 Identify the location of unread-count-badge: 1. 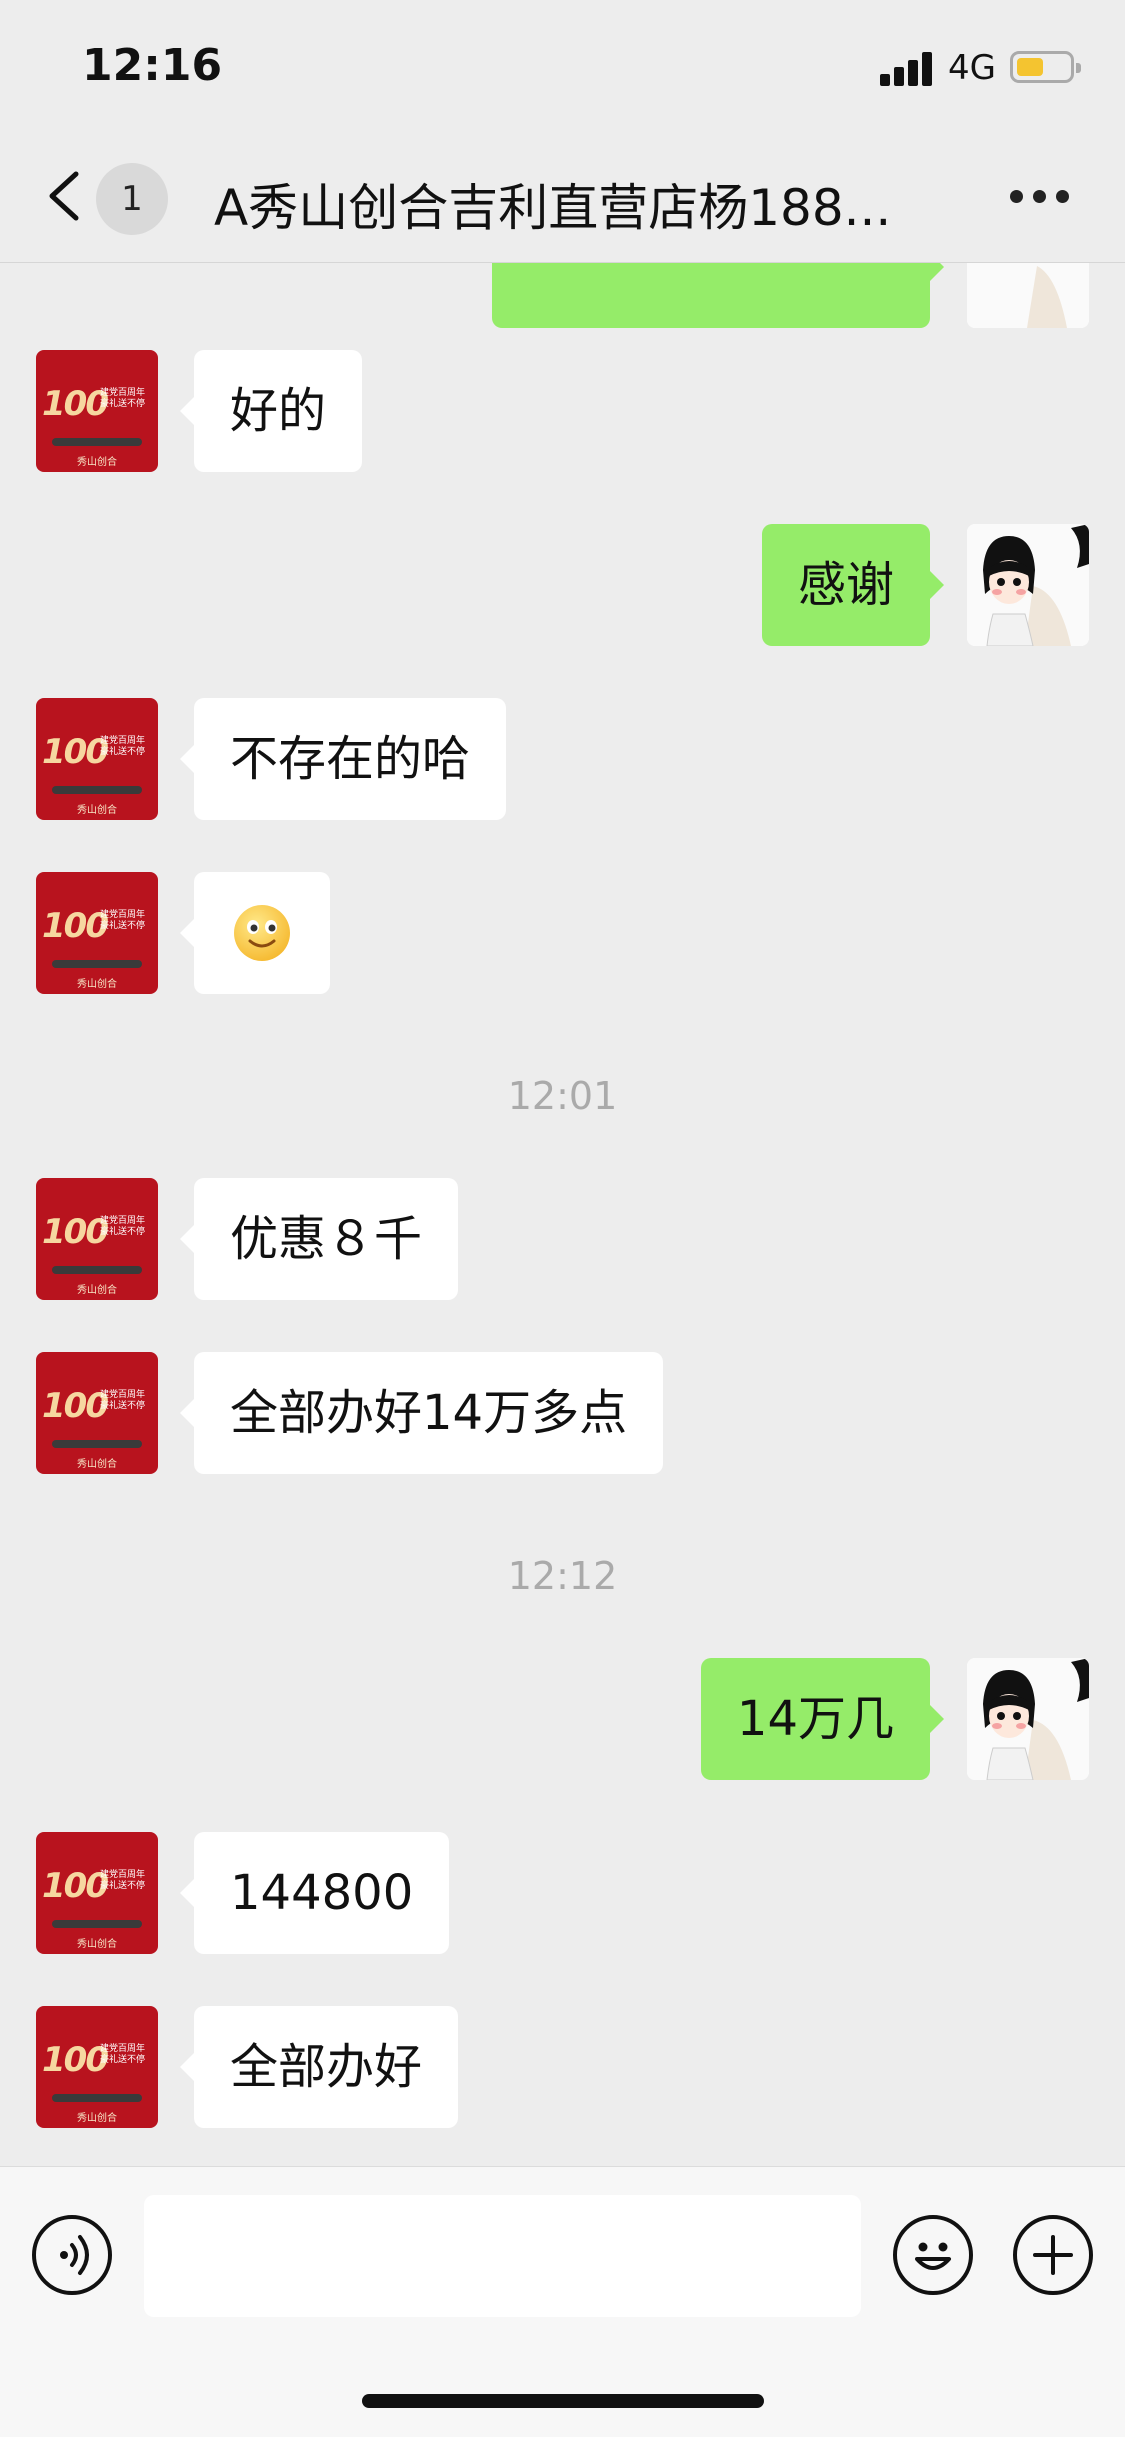
(132, 199).